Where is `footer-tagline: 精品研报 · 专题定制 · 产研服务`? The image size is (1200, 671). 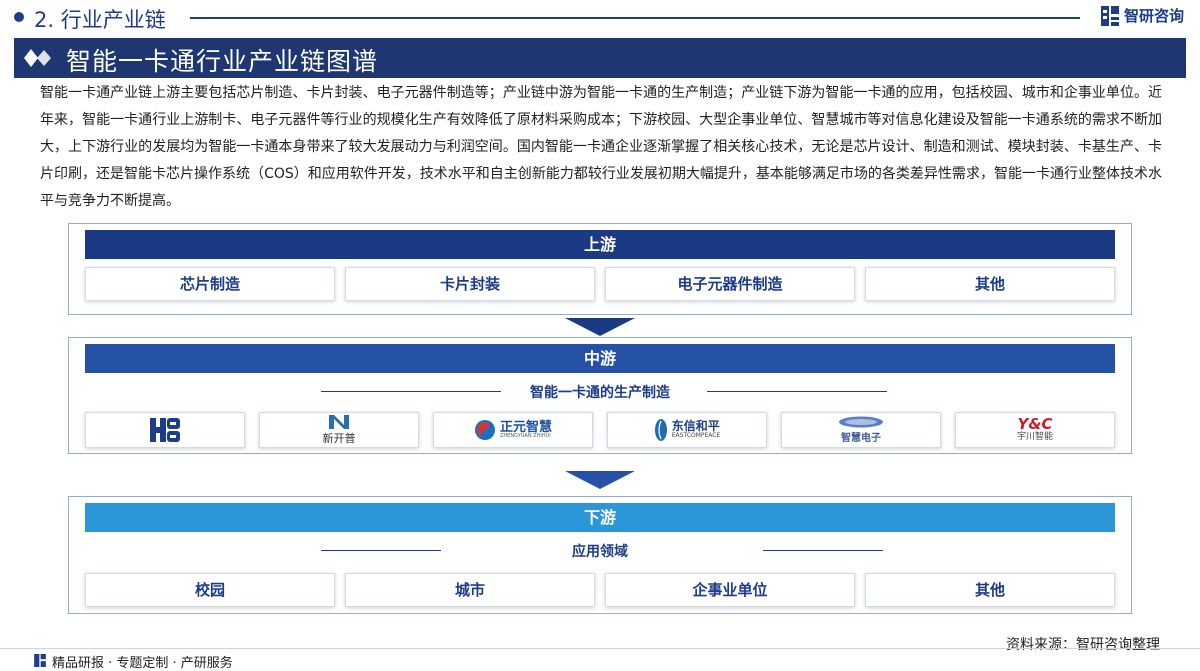 footer-tagline: 精品研报 · 专题定制 · 产研服务 is located at coordinates (142, 663).